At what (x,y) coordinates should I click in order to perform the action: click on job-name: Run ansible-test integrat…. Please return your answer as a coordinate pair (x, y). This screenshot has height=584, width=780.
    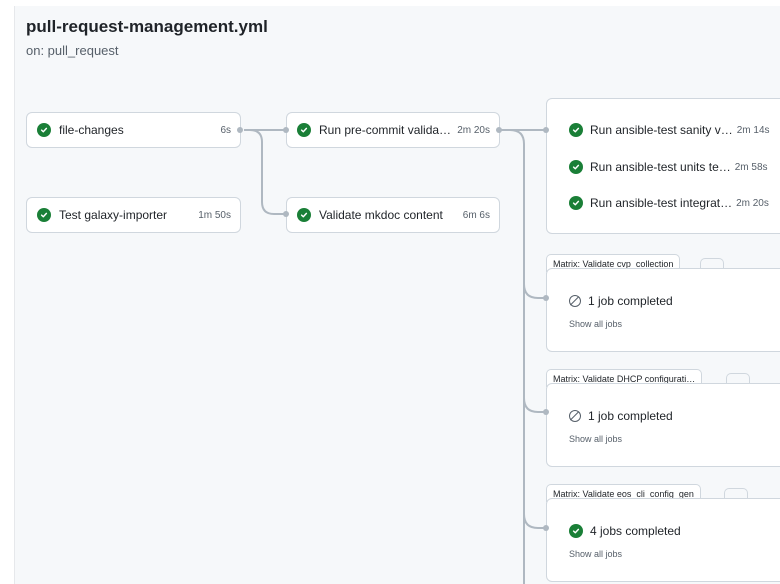
    Looking at the image, I should click on (661, 203).